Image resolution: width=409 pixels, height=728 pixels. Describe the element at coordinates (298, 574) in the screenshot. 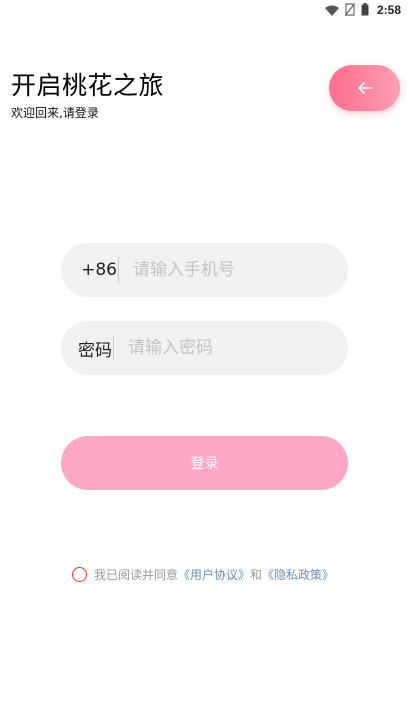

I see `privacy-policy-link: 《隐私政策》` at that location.